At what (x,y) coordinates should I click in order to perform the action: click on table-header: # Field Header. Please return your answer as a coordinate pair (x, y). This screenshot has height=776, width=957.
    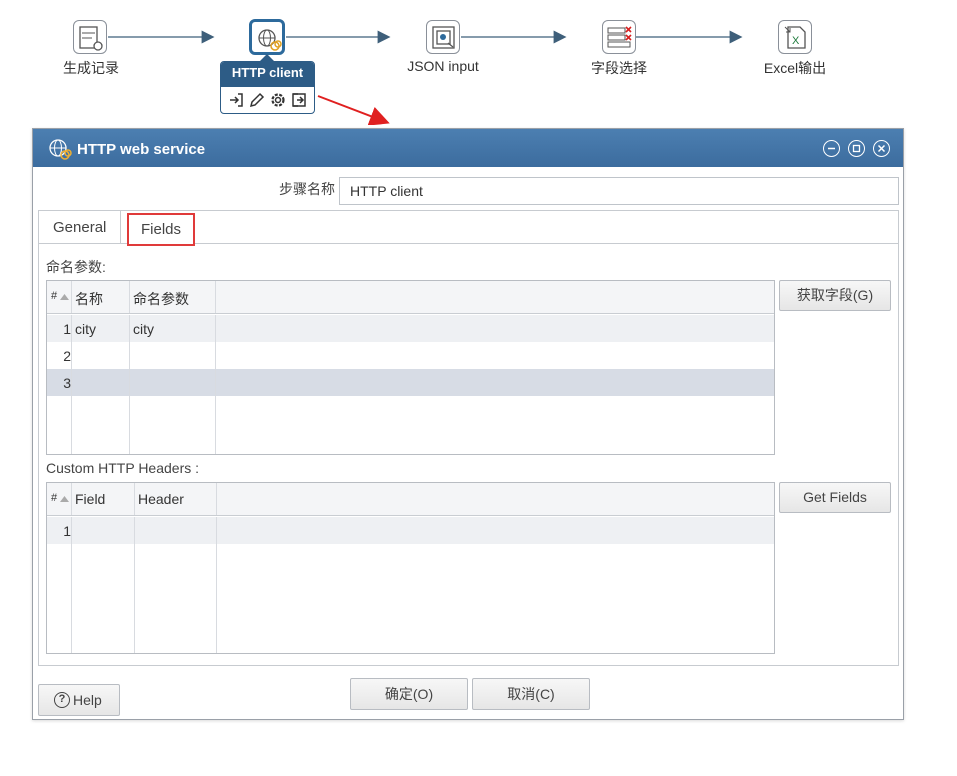
    Looking at the image, I should click on (410, 499).